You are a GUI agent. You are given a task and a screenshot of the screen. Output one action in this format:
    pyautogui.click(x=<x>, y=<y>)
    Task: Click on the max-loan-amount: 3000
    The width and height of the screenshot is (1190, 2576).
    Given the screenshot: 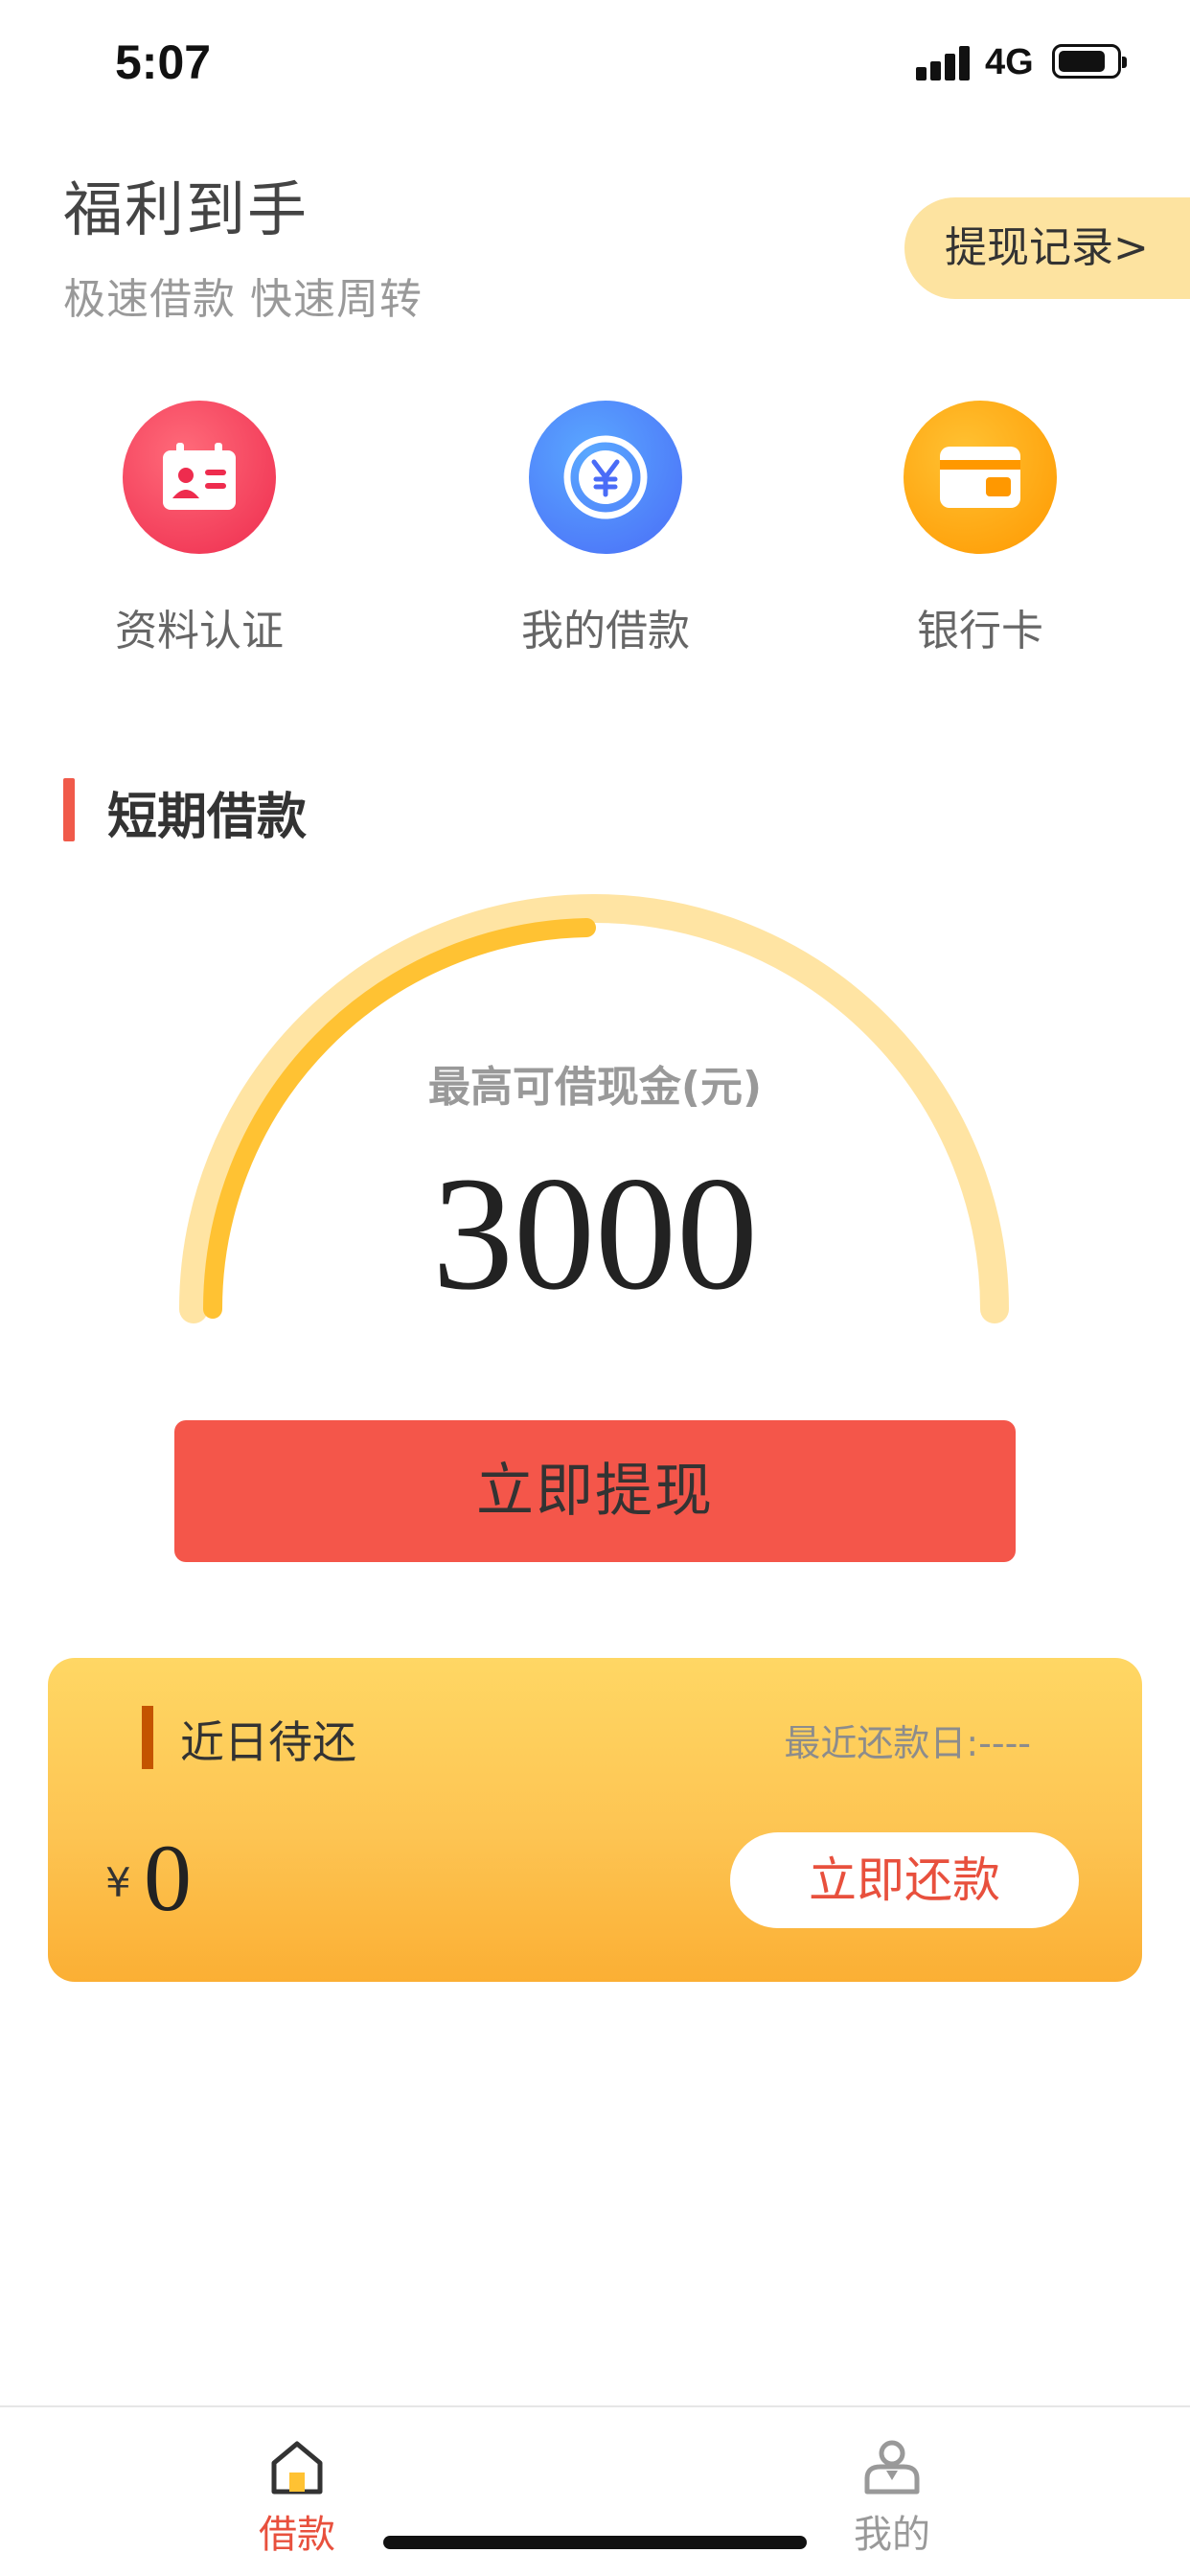 What is the action you would take?
    pyautogui.click(x=595, y=1233)
    